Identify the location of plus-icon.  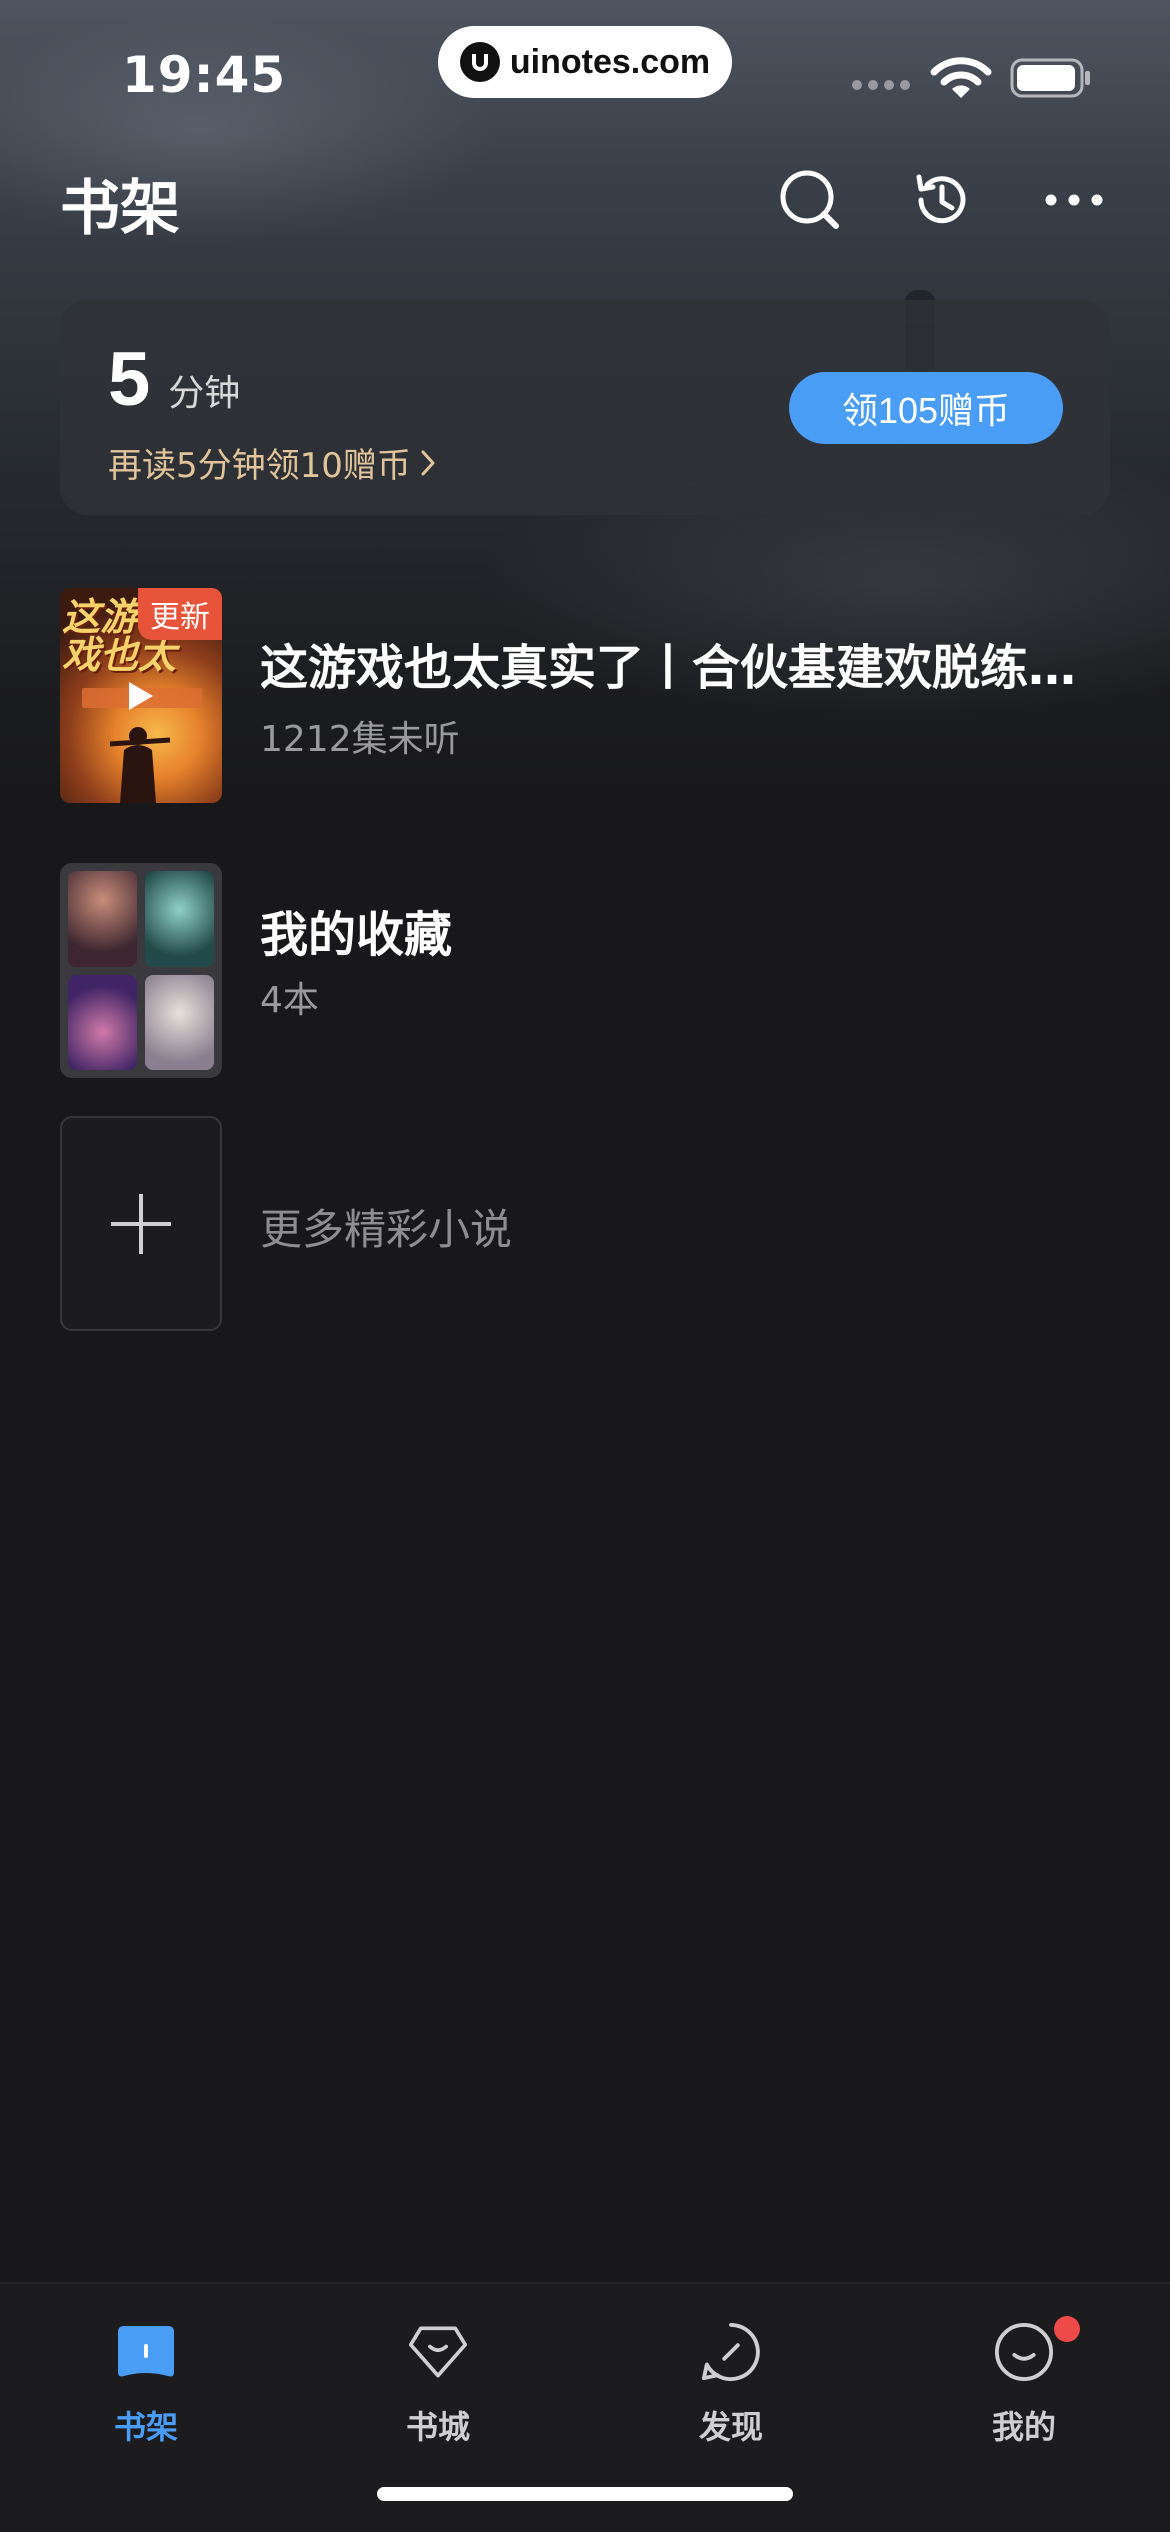
(141, 1223).